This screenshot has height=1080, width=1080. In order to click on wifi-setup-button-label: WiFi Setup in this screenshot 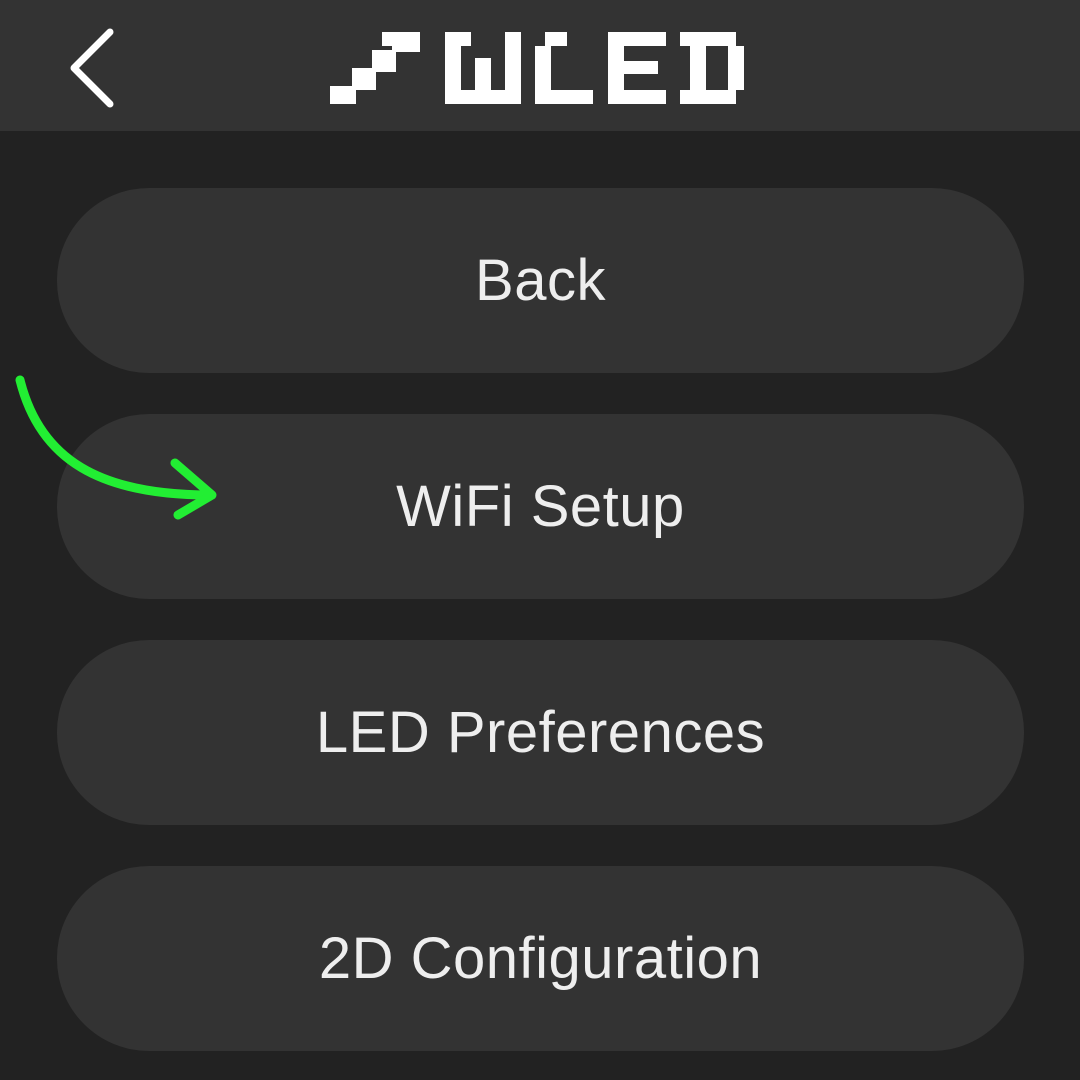, I will do `click(540, 506)`.